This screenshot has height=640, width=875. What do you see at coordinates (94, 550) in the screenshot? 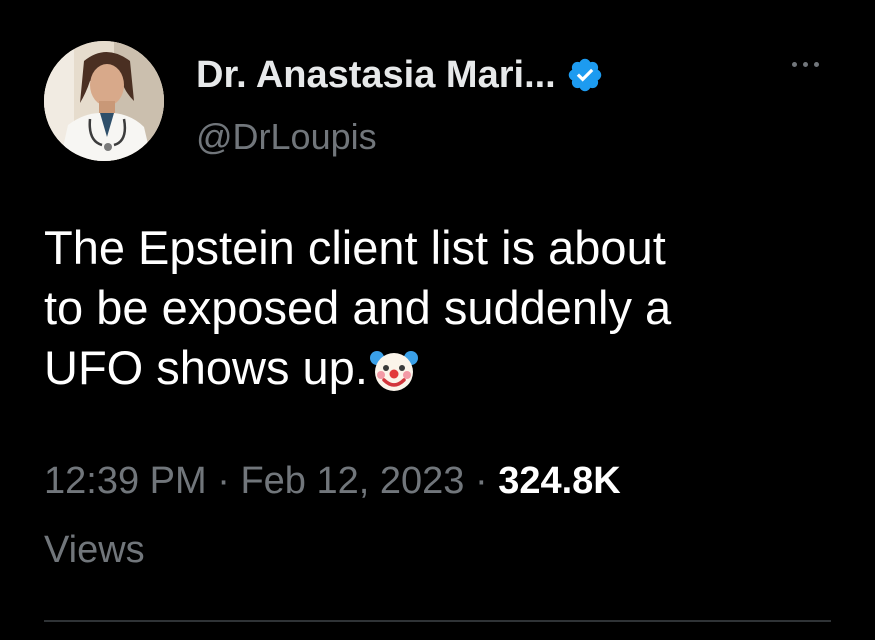
I see `views-label: Views` at bounding box center [94, 550].